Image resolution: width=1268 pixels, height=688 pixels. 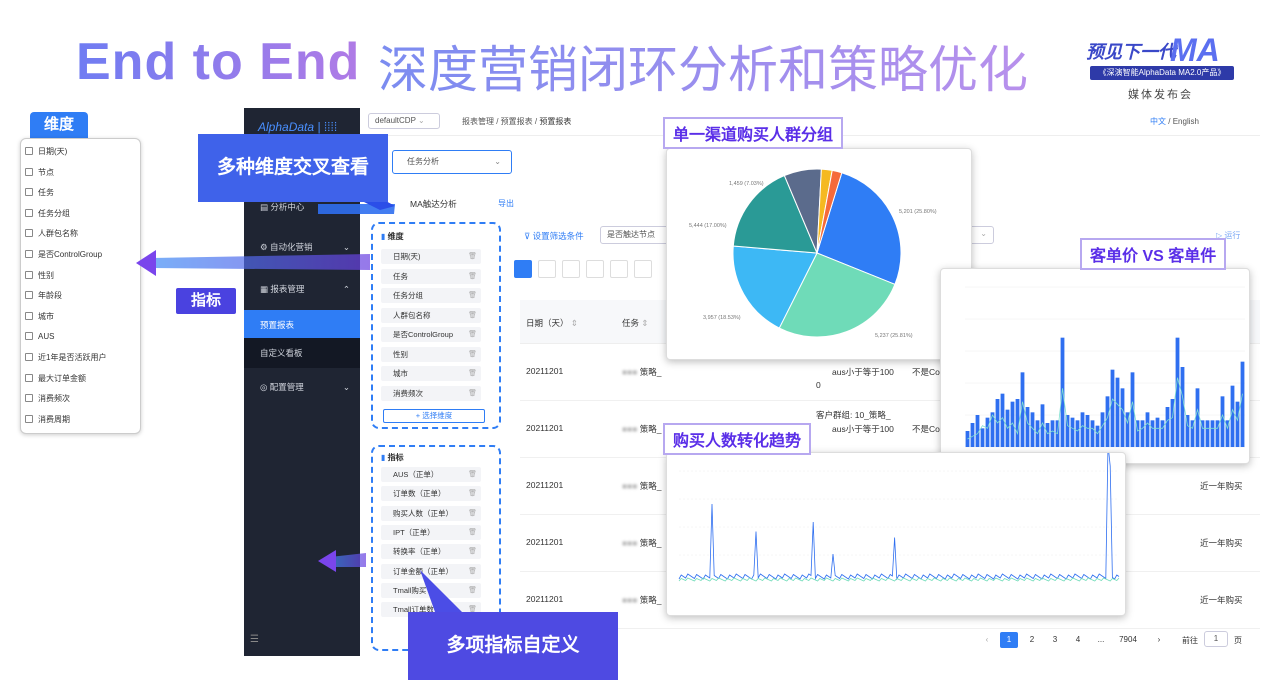 What do you see at coordinates (1216, 639) in the screenshot?
I see `goto-input: 1` at bounding box center [1216, 639].